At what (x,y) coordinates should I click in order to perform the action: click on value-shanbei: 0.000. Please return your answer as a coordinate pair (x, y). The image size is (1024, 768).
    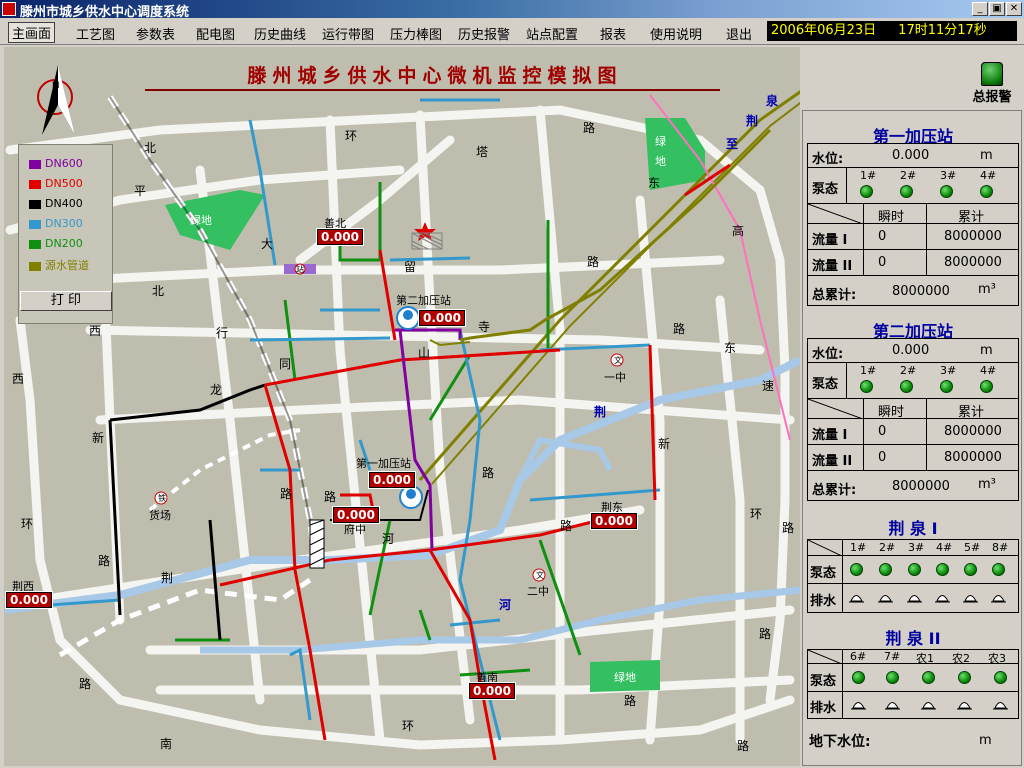
    Looking at the image, I should click on (340, 237).